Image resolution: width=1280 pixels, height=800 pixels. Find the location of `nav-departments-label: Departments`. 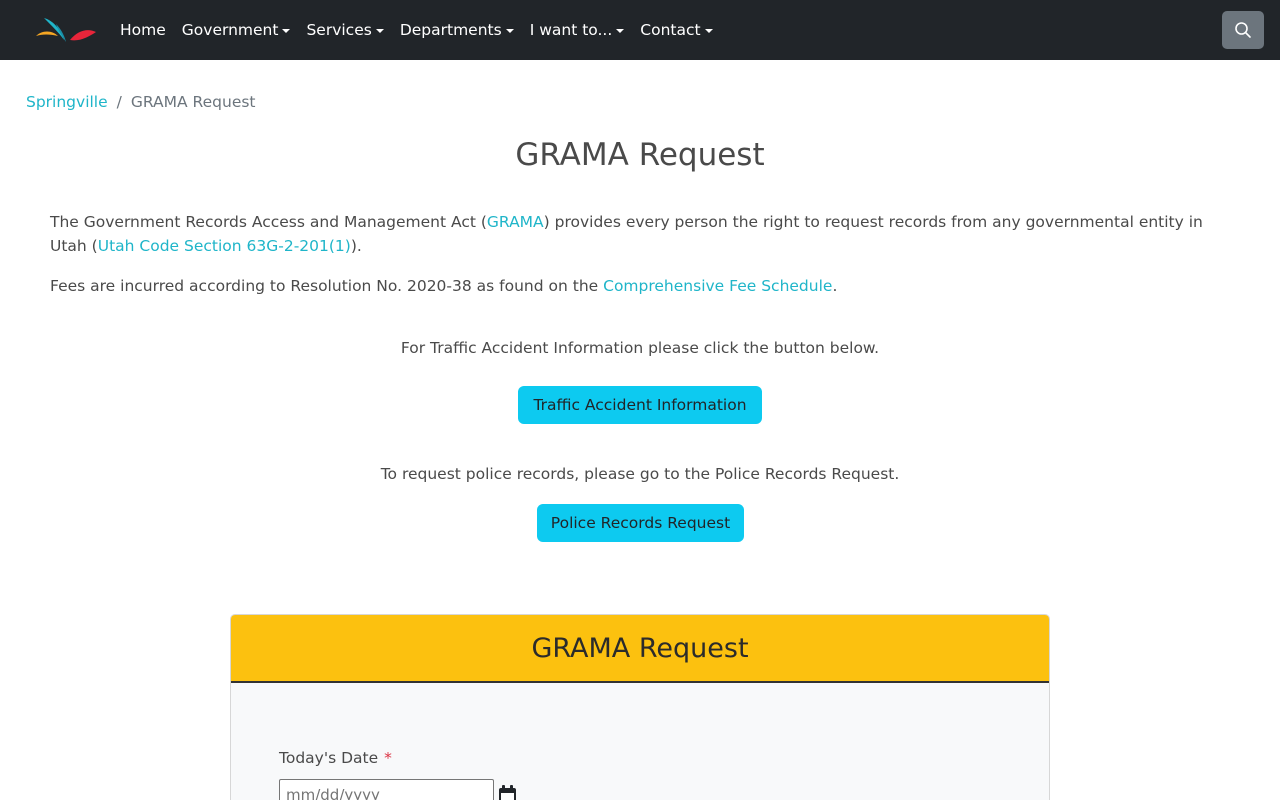

nav-departments-label: Departments is located at coordinates (450, 30).